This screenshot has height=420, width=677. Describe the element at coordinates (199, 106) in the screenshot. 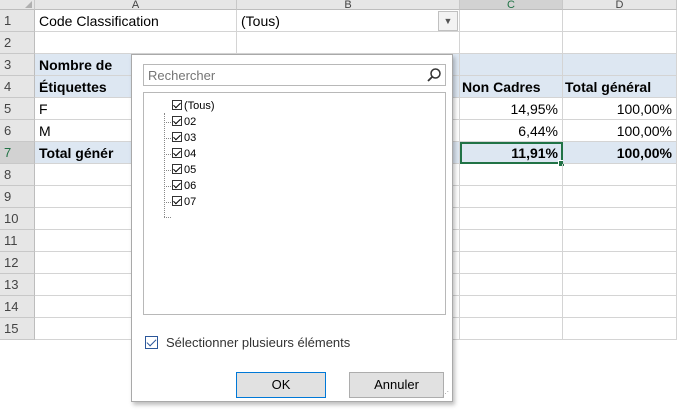

I see `filter-item-label: (Tous)` at that location.